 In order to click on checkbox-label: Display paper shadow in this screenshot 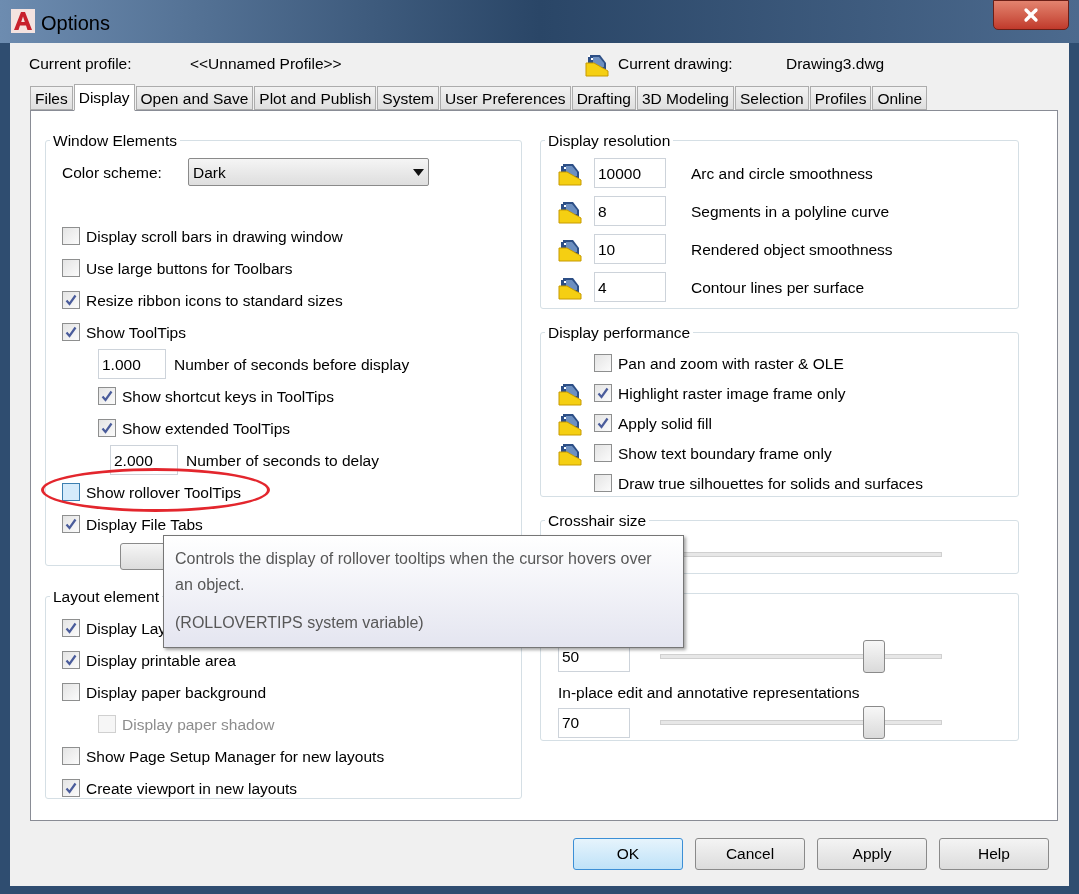, I will do `click(198, 724)`.